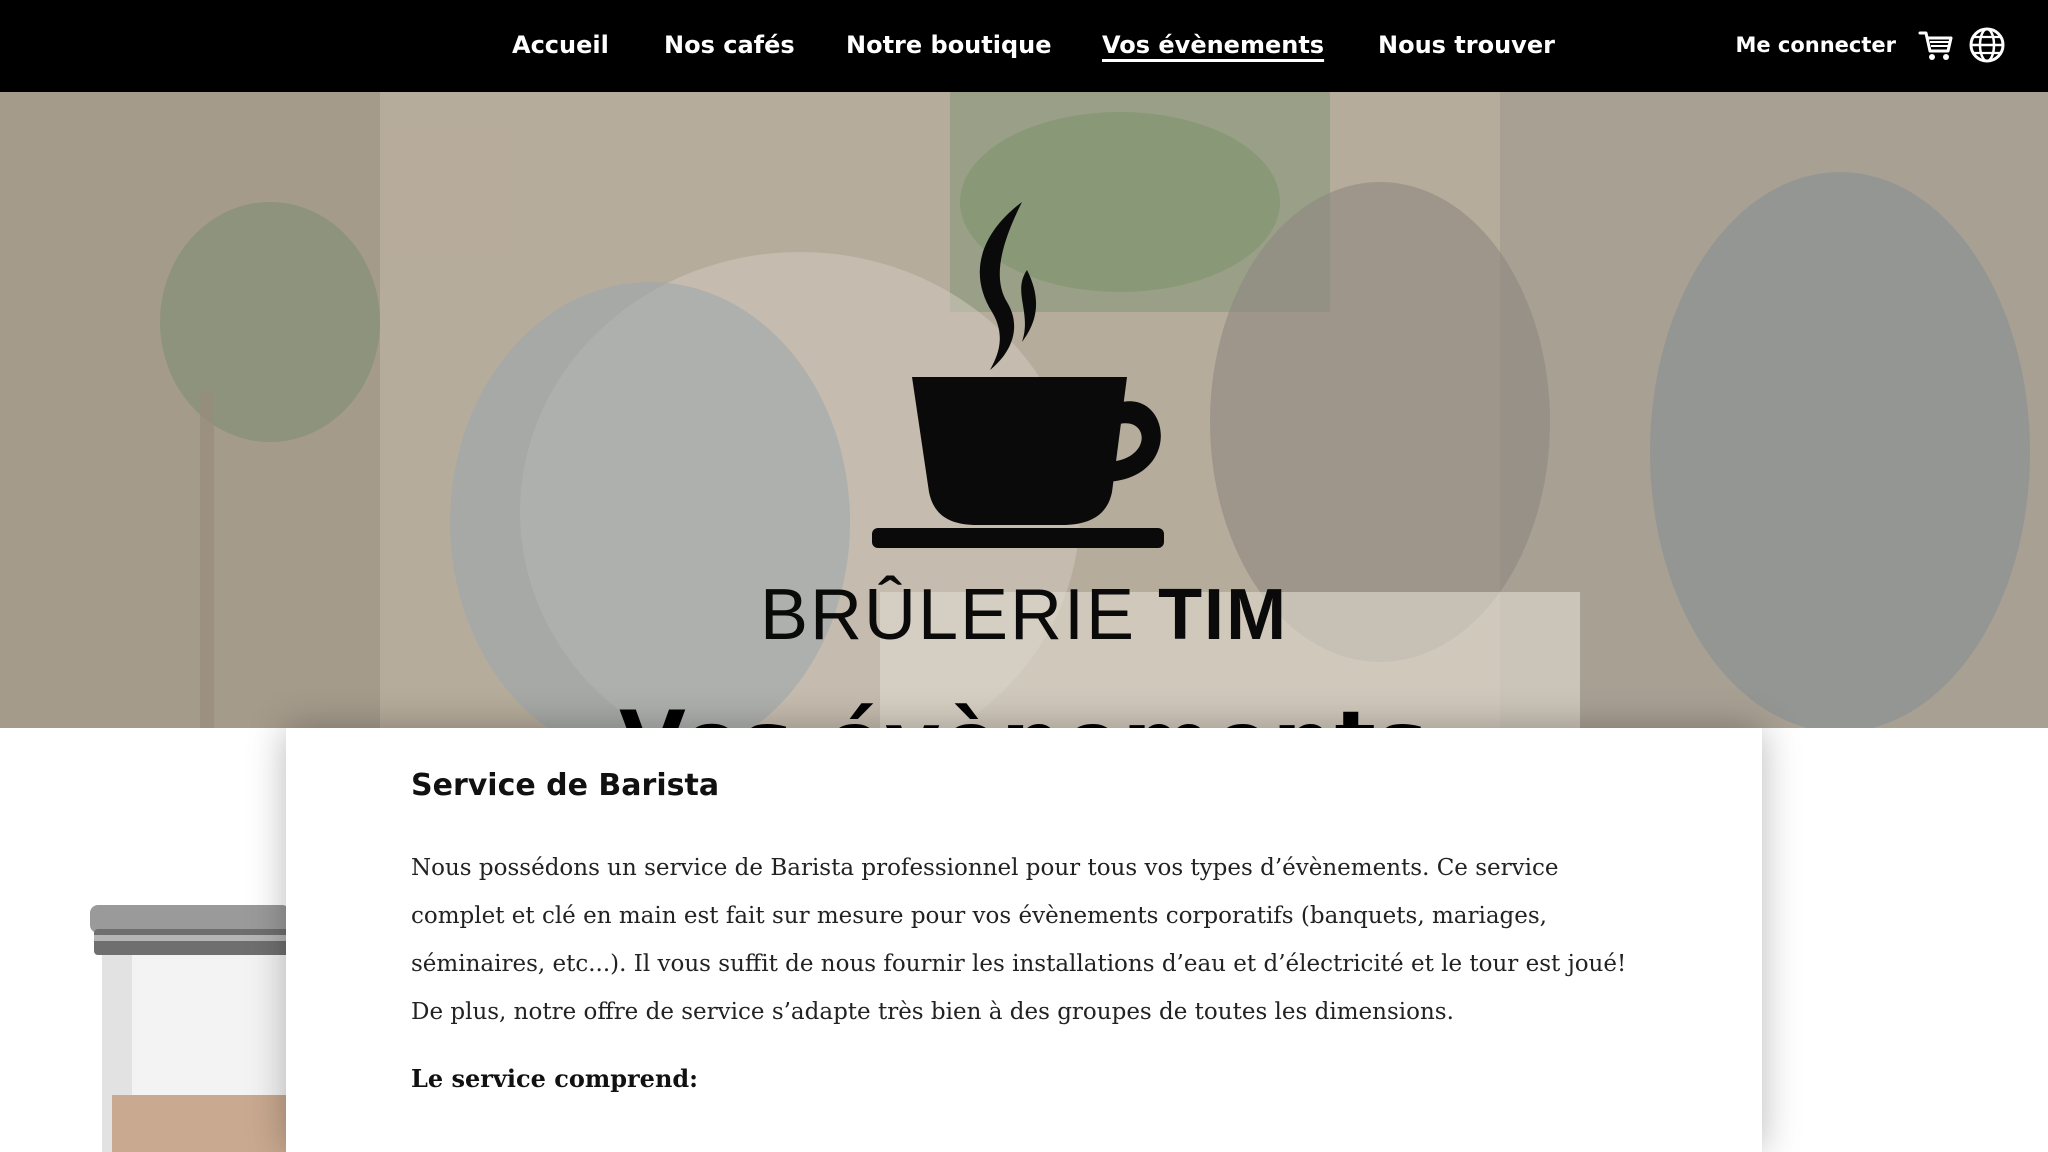 The image size is (2048, 1152). Describe the element at coordinates (729, 45) in the screenshot. I see `nav-item-nos-cafes: Nos cafés` at that location.